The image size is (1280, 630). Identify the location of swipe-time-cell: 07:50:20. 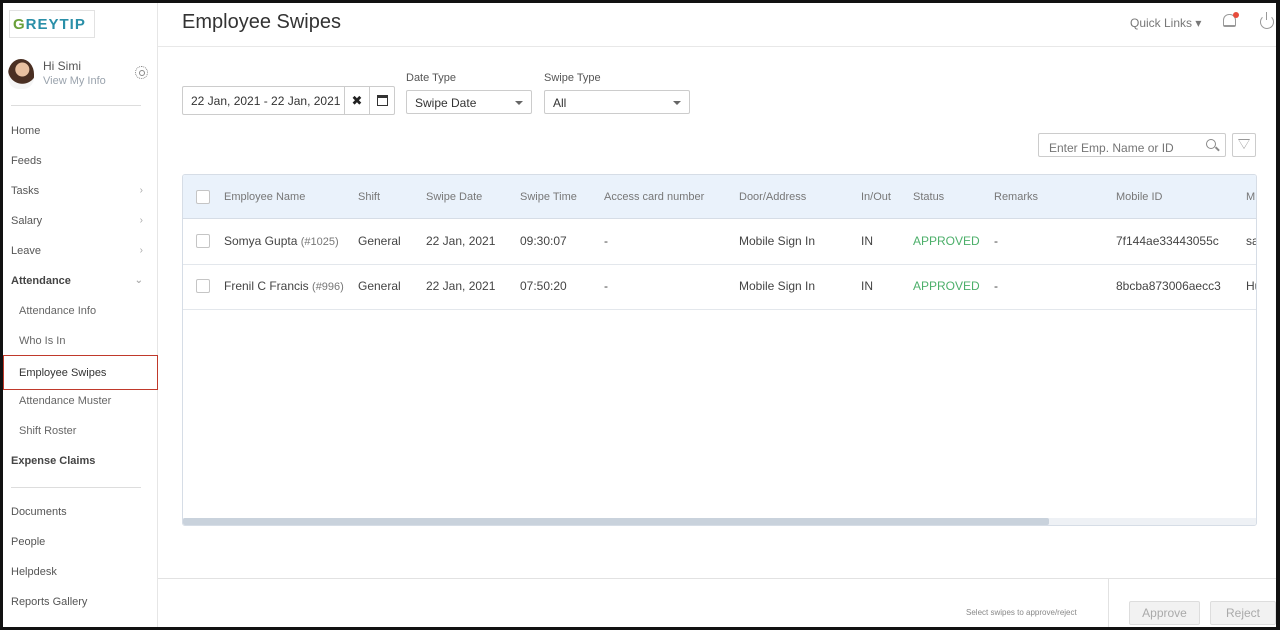
(543, 286).